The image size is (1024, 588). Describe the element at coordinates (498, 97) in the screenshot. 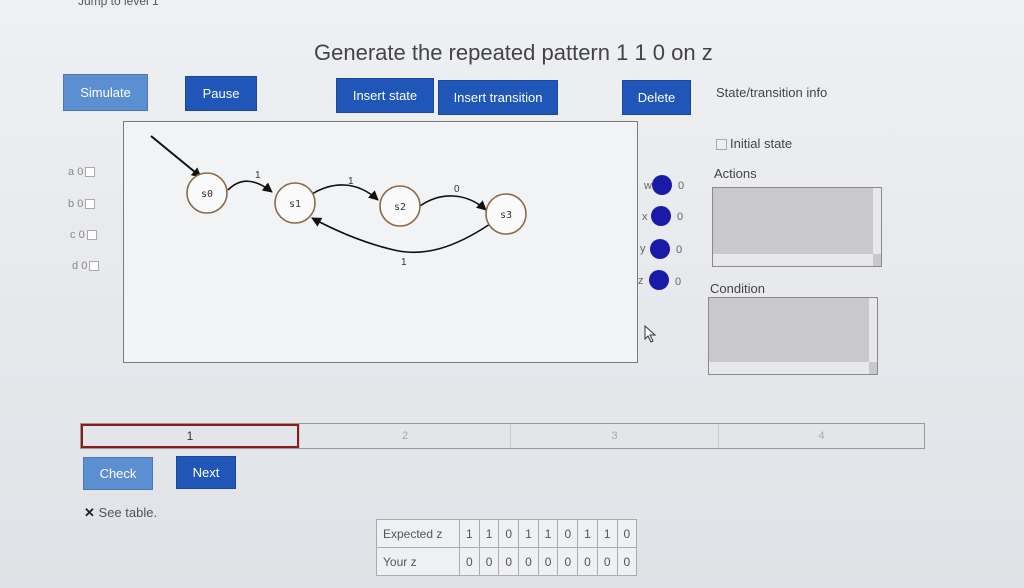

I see `insert-transition-button: Insert transition` at that location.